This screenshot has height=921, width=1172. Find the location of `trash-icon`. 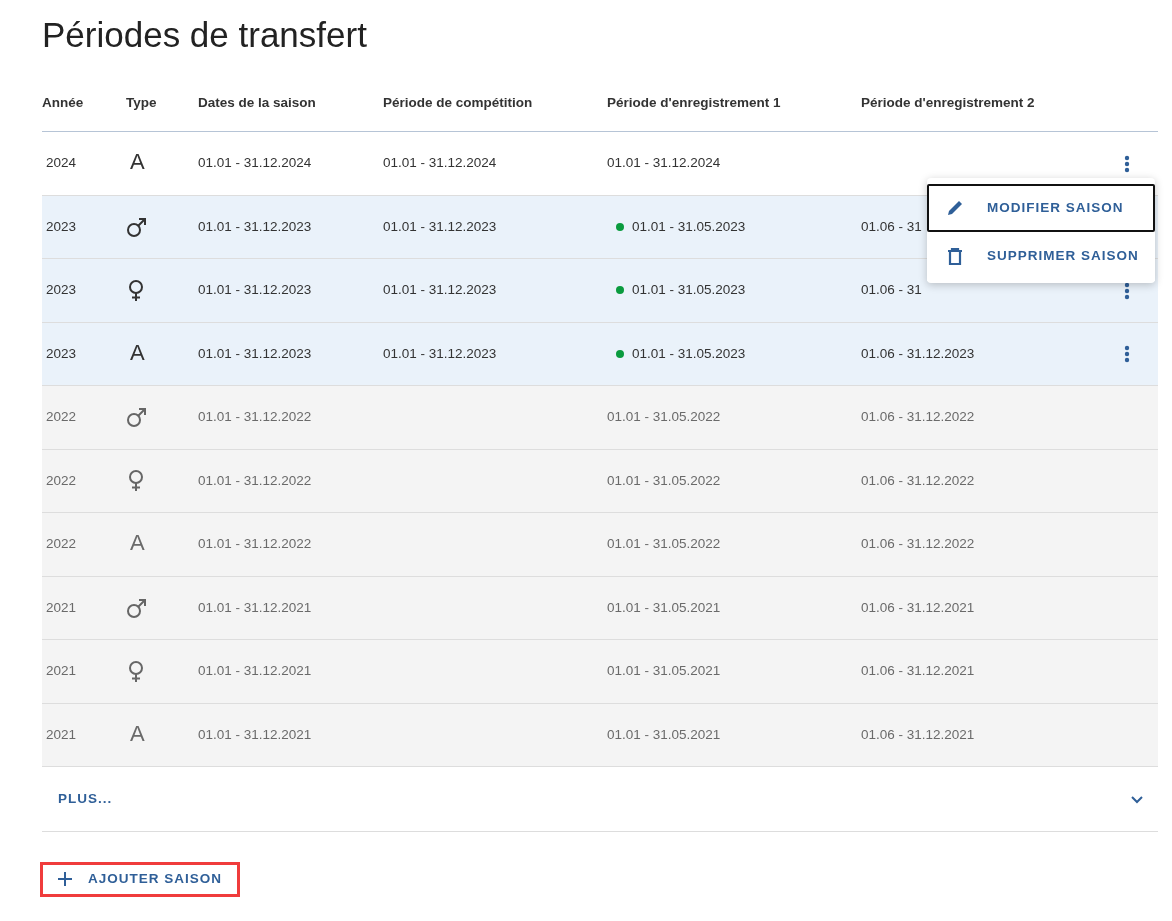

trash-icon is located at coordinates (955, 256).